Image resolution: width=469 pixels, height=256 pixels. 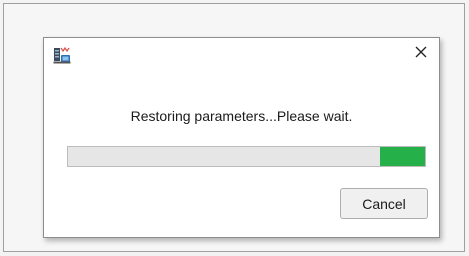 What do you see at coordinates (384, 203) in the screenshot?
I see `cancel-button: Cancel` at bounding box center [384, 203].